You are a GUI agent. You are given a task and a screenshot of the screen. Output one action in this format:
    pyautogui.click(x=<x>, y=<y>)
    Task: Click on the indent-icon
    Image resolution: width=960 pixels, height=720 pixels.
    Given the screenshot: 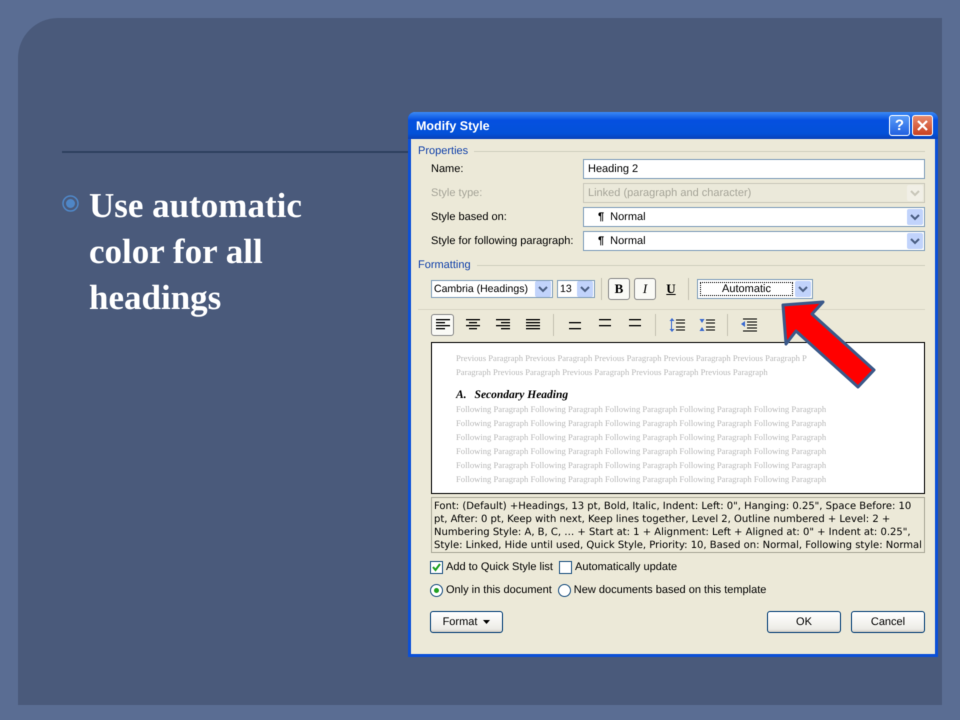 What is the action you would take?
    pyautogui.click(x=748, y=325)
    